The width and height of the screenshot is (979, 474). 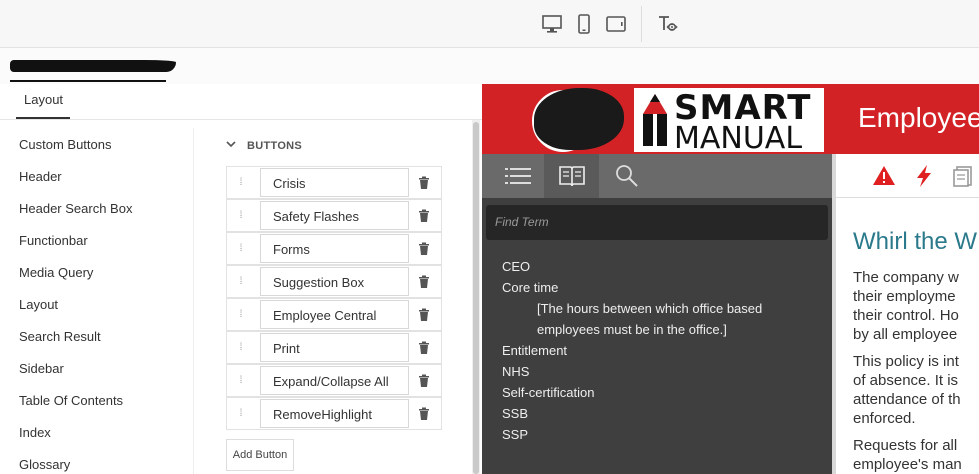 What do you see at coordinates (907, 176) in the screenshot?
I see `function-bar` at bounding box center [907, 176].